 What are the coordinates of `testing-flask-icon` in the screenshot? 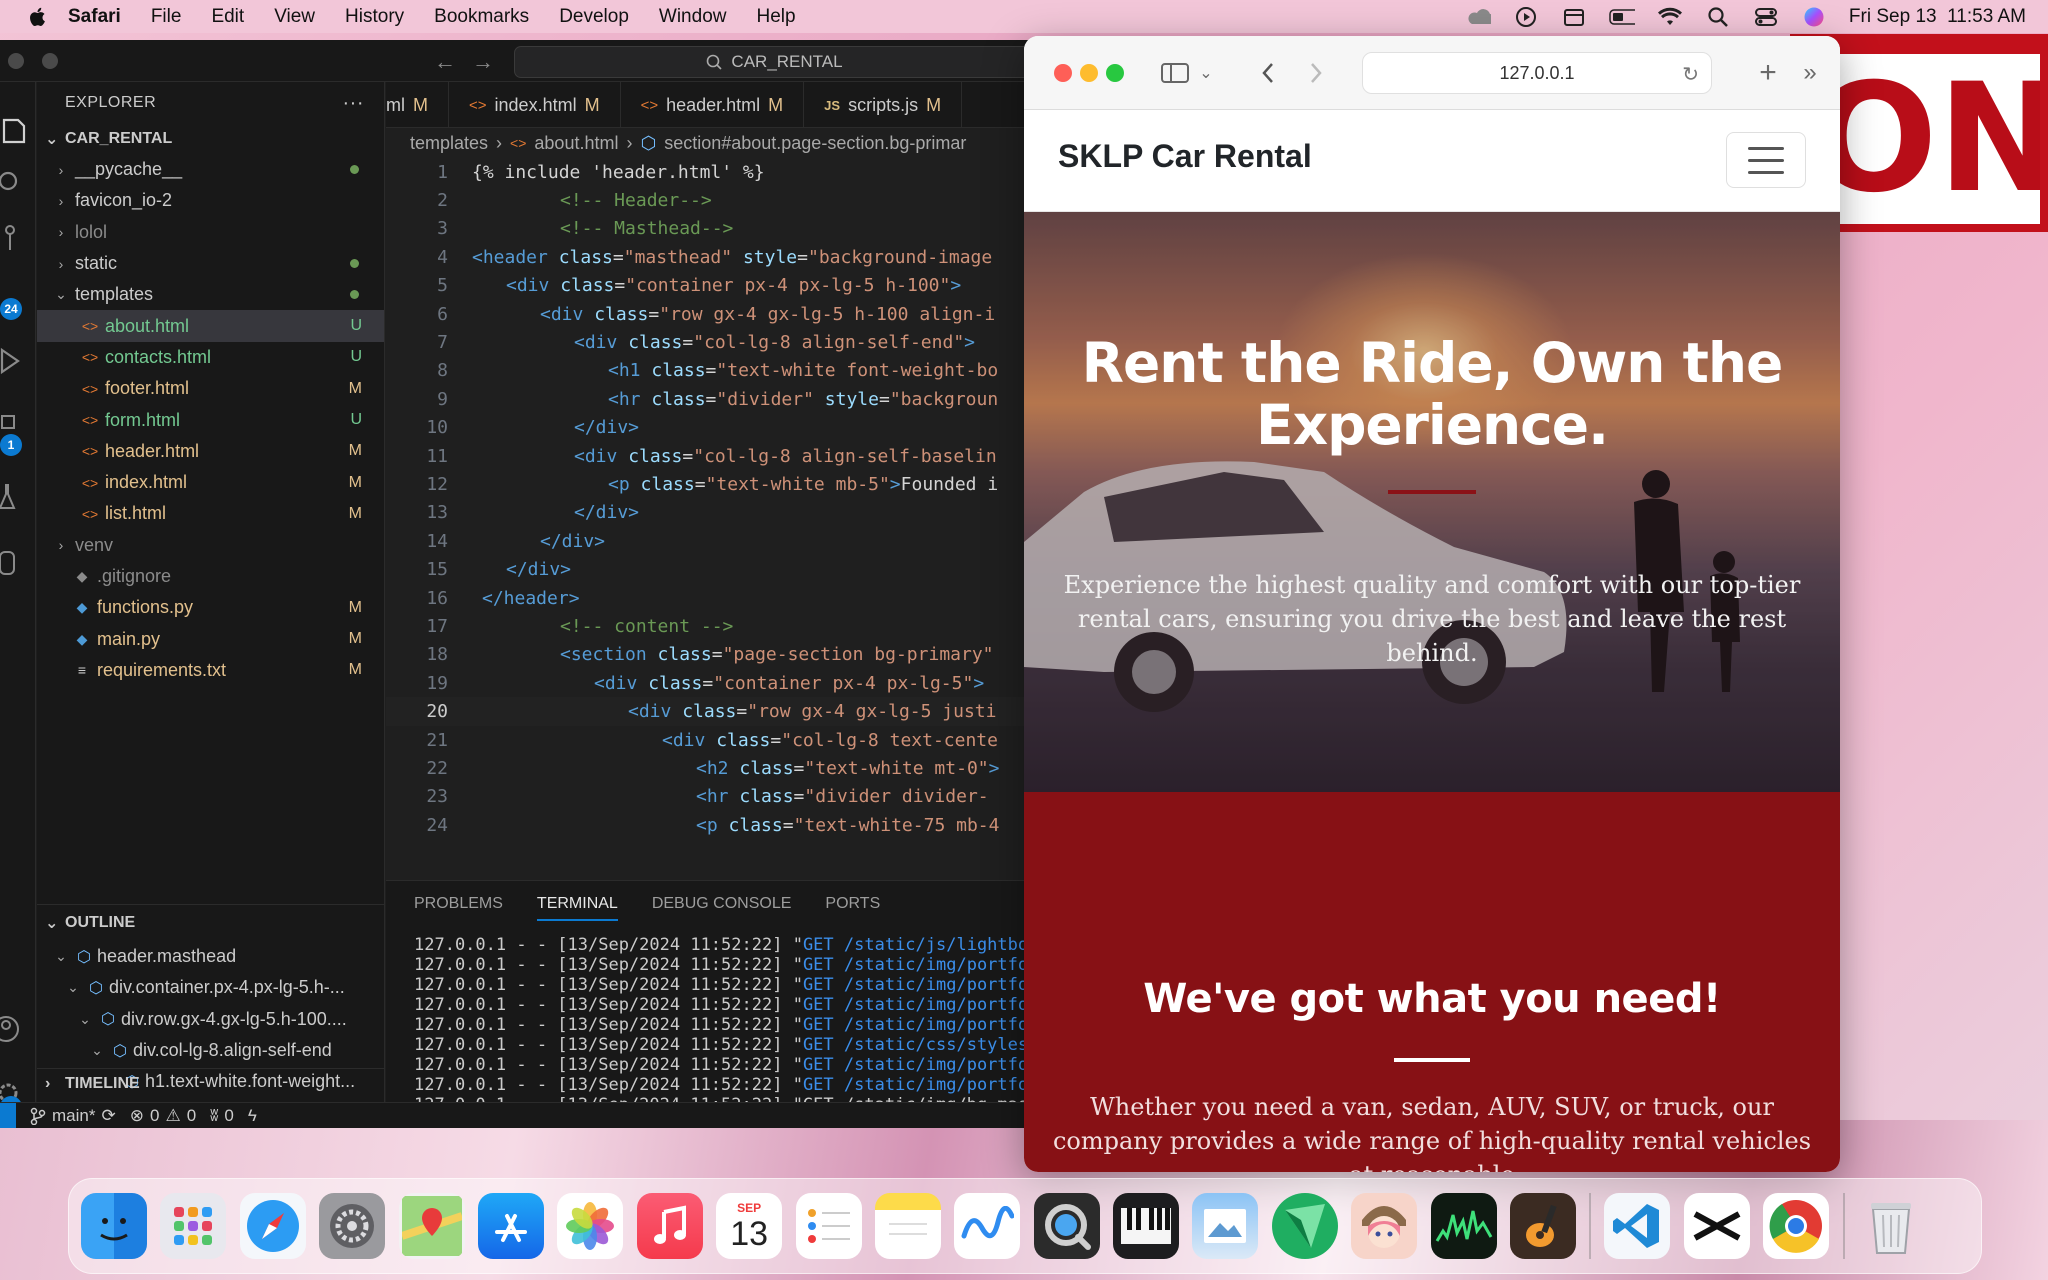 It's located at (18, 497).